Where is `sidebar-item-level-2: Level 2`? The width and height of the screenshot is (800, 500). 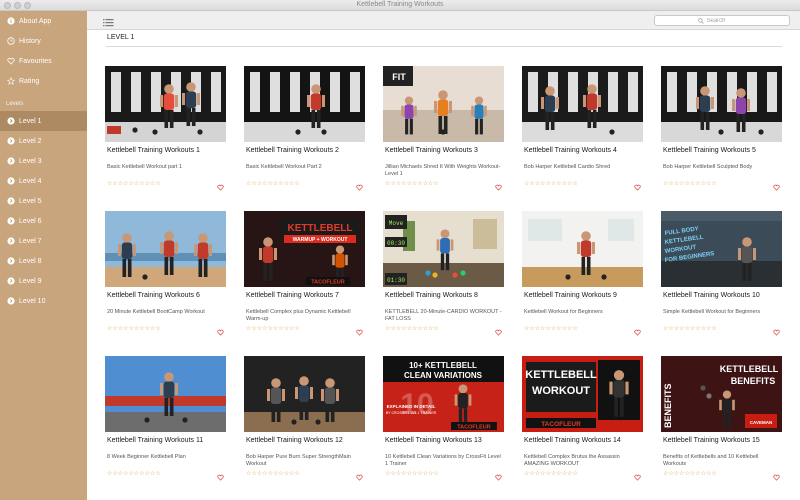 sidebar-item-level-2: Level 2 is located at coordinates (43, 141).